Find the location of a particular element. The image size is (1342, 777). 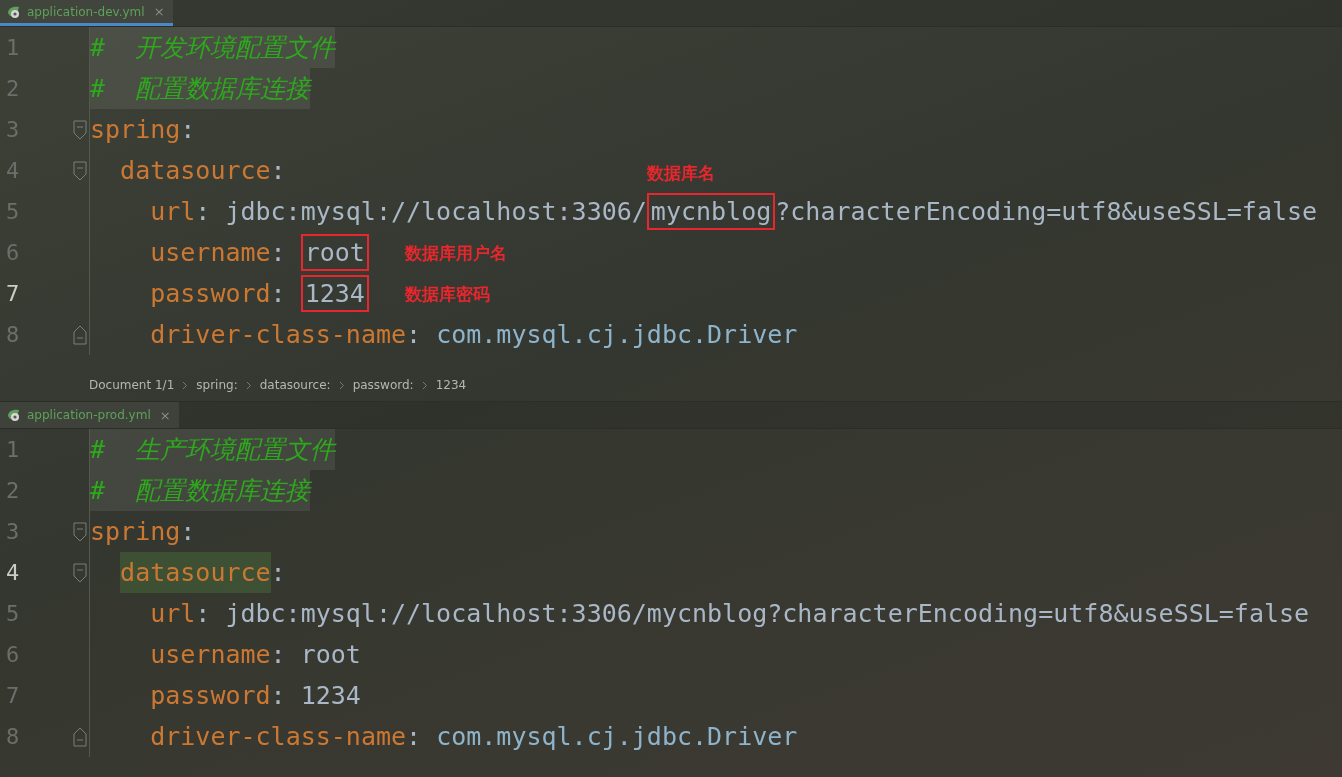

breadcrumb-item: Document 1/1 is located at coordinates (132, 385).